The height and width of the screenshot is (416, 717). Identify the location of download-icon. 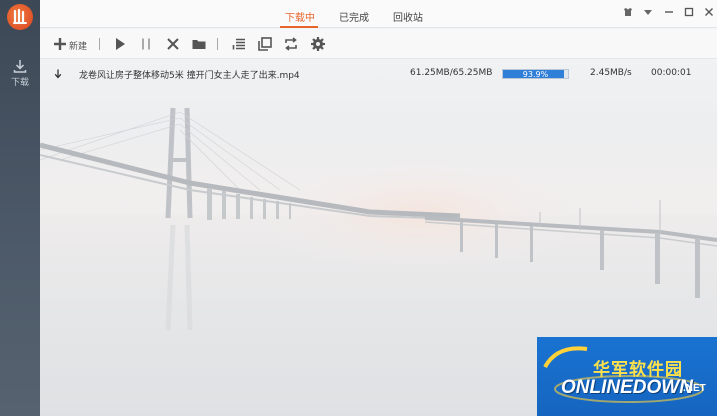
(20, 66).